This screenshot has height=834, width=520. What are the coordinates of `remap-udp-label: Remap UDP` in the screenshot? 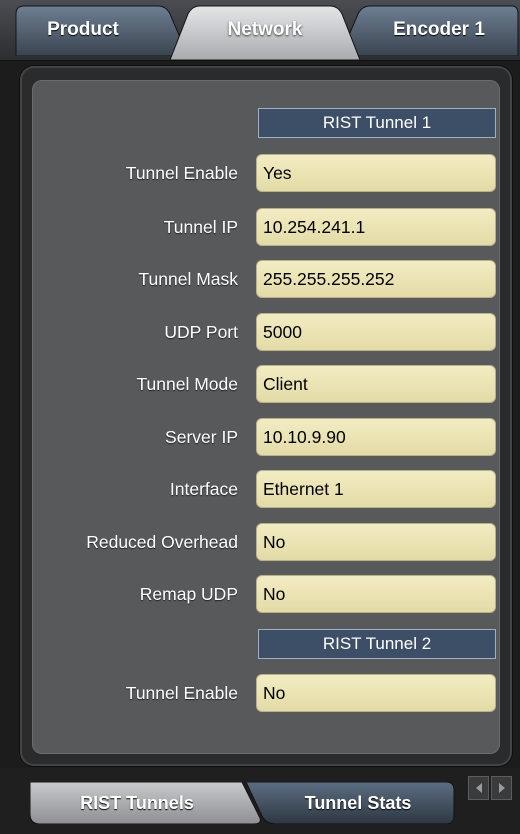 It's located at (188, 594).